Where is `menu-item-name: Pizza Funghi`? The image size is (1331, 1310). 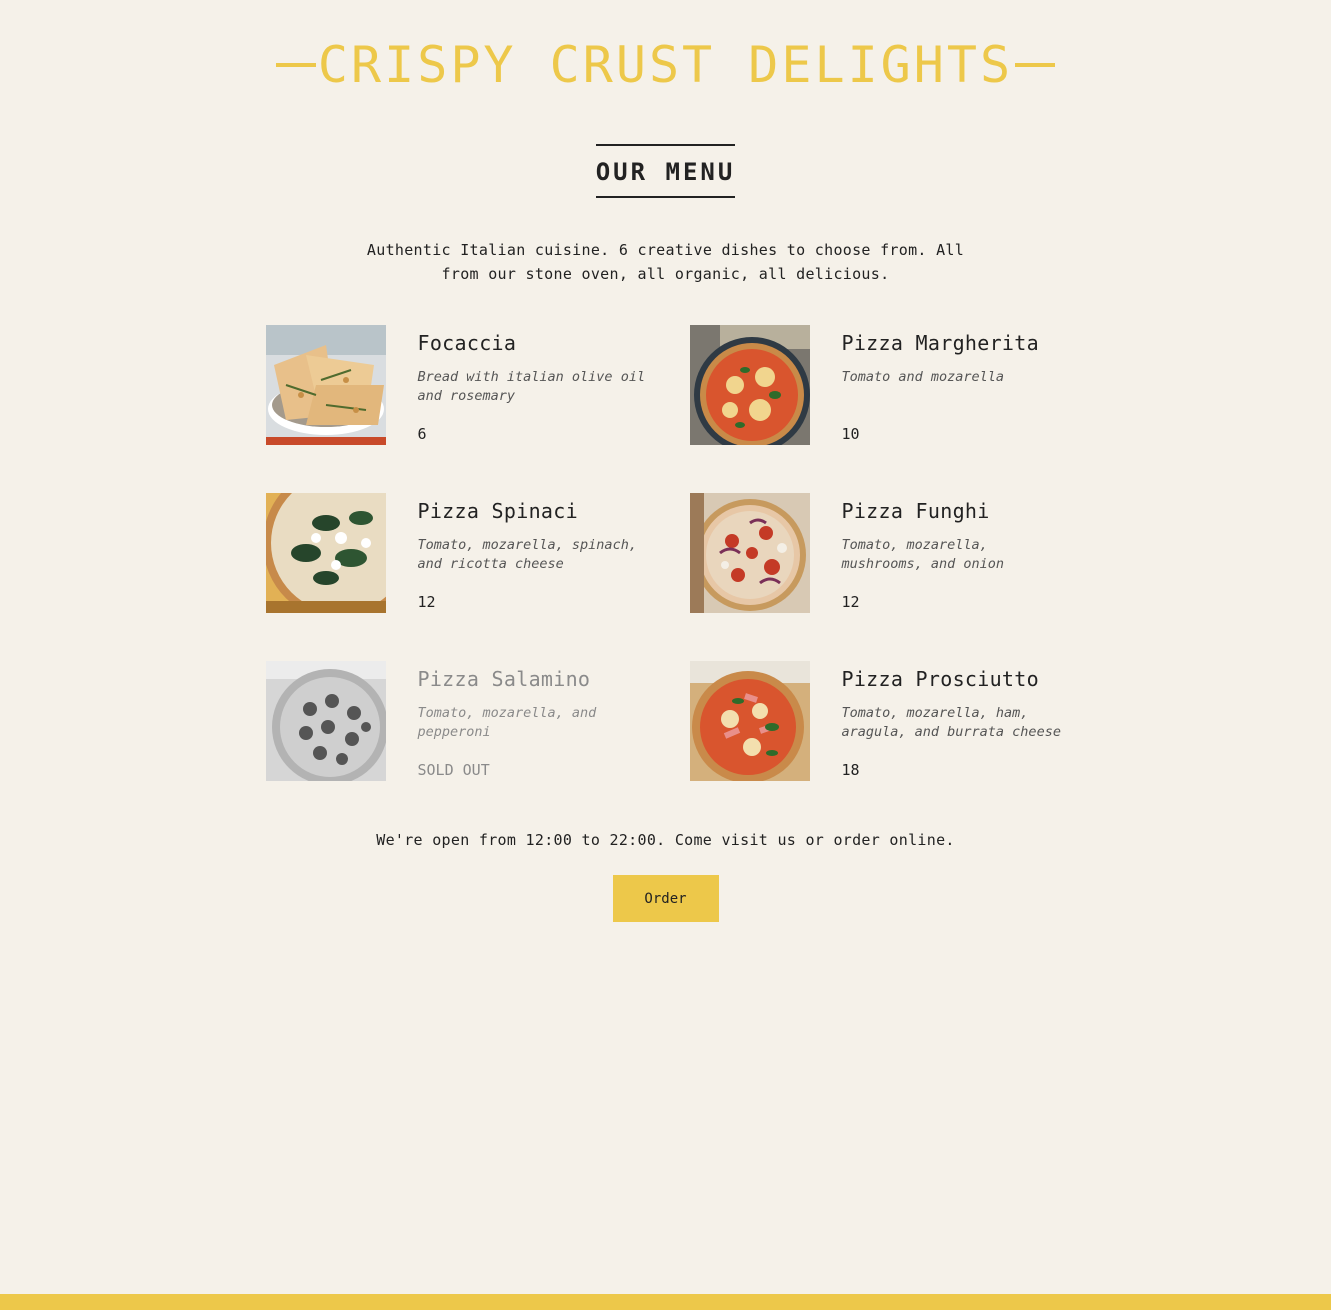 menu-item-name: Pizza Funghi is located at coordinates (915, 511).